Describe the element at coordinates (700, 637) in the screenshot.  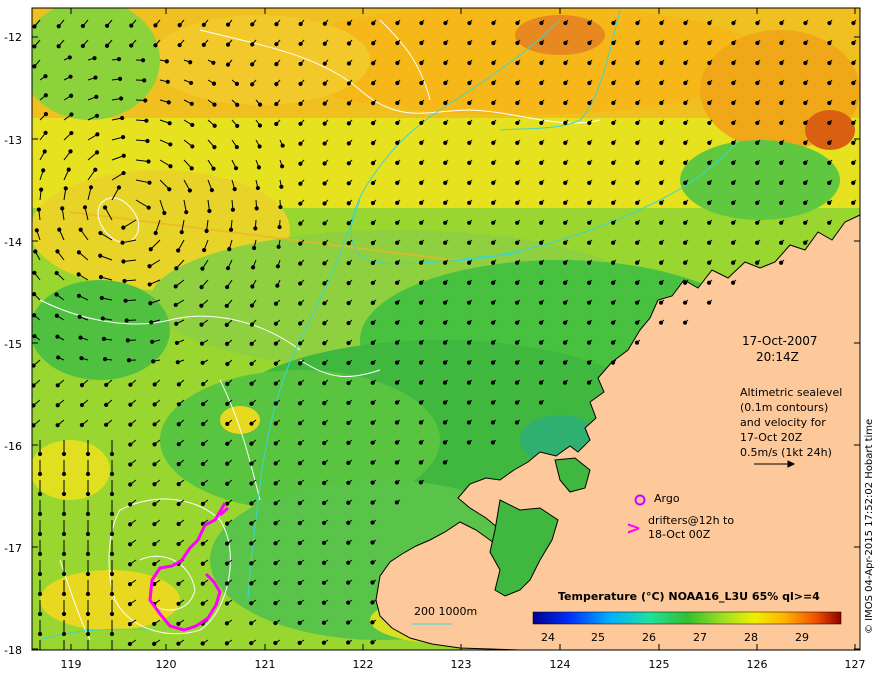
I see `colorbar-tick: 27` at that location.